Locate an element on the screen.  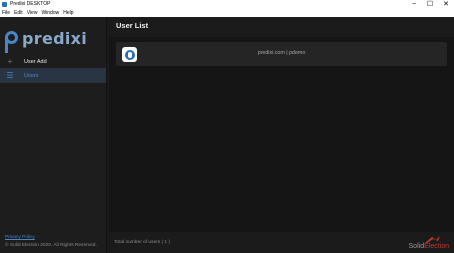
menu-view: View is located at coordinates (32, 13).